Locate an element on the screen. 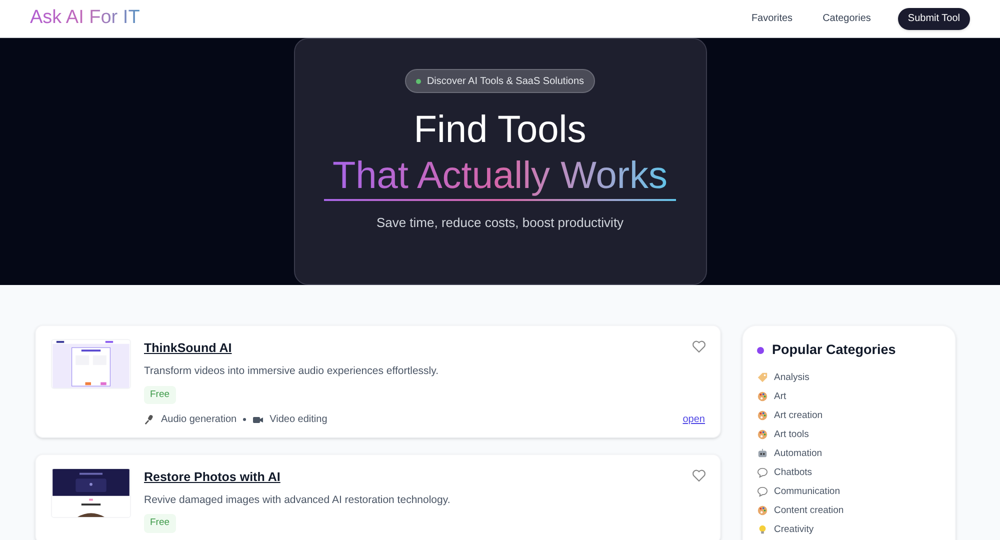 The image size is (1000, 540). category-link: Automation is located at coordinates (798, 453).